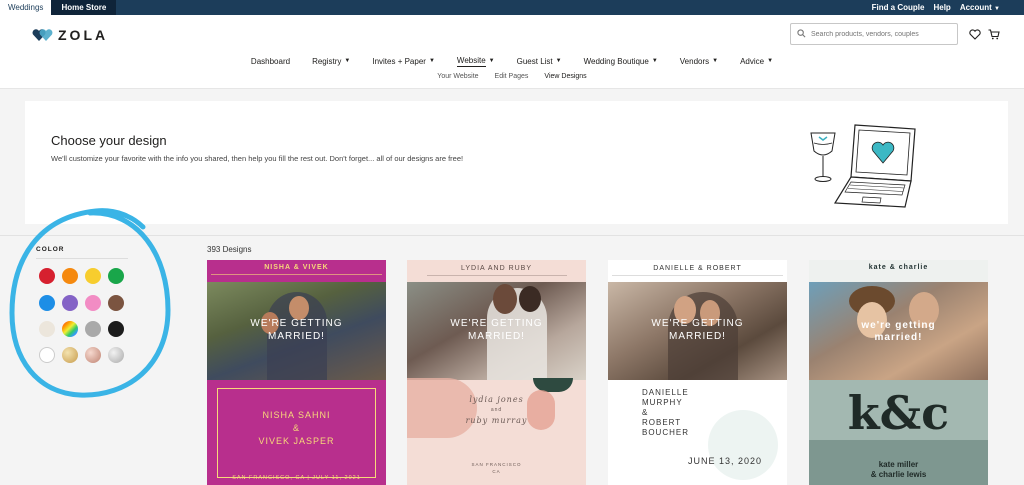 The height and width of the screenshot is (485, 1024). I want to click on design-header: DANIELLE & ROBERT, so click(697, 268).